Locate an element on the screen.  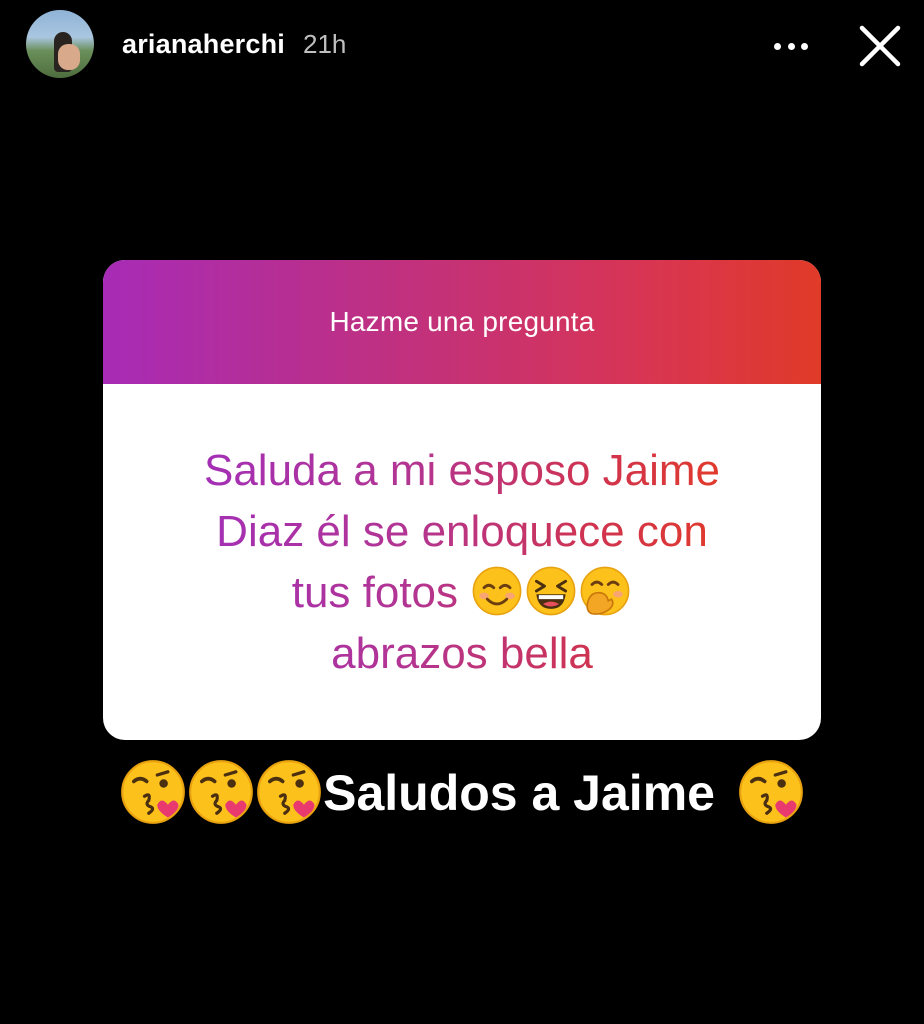
post-time: 21h is located at coordinates (324, 43).